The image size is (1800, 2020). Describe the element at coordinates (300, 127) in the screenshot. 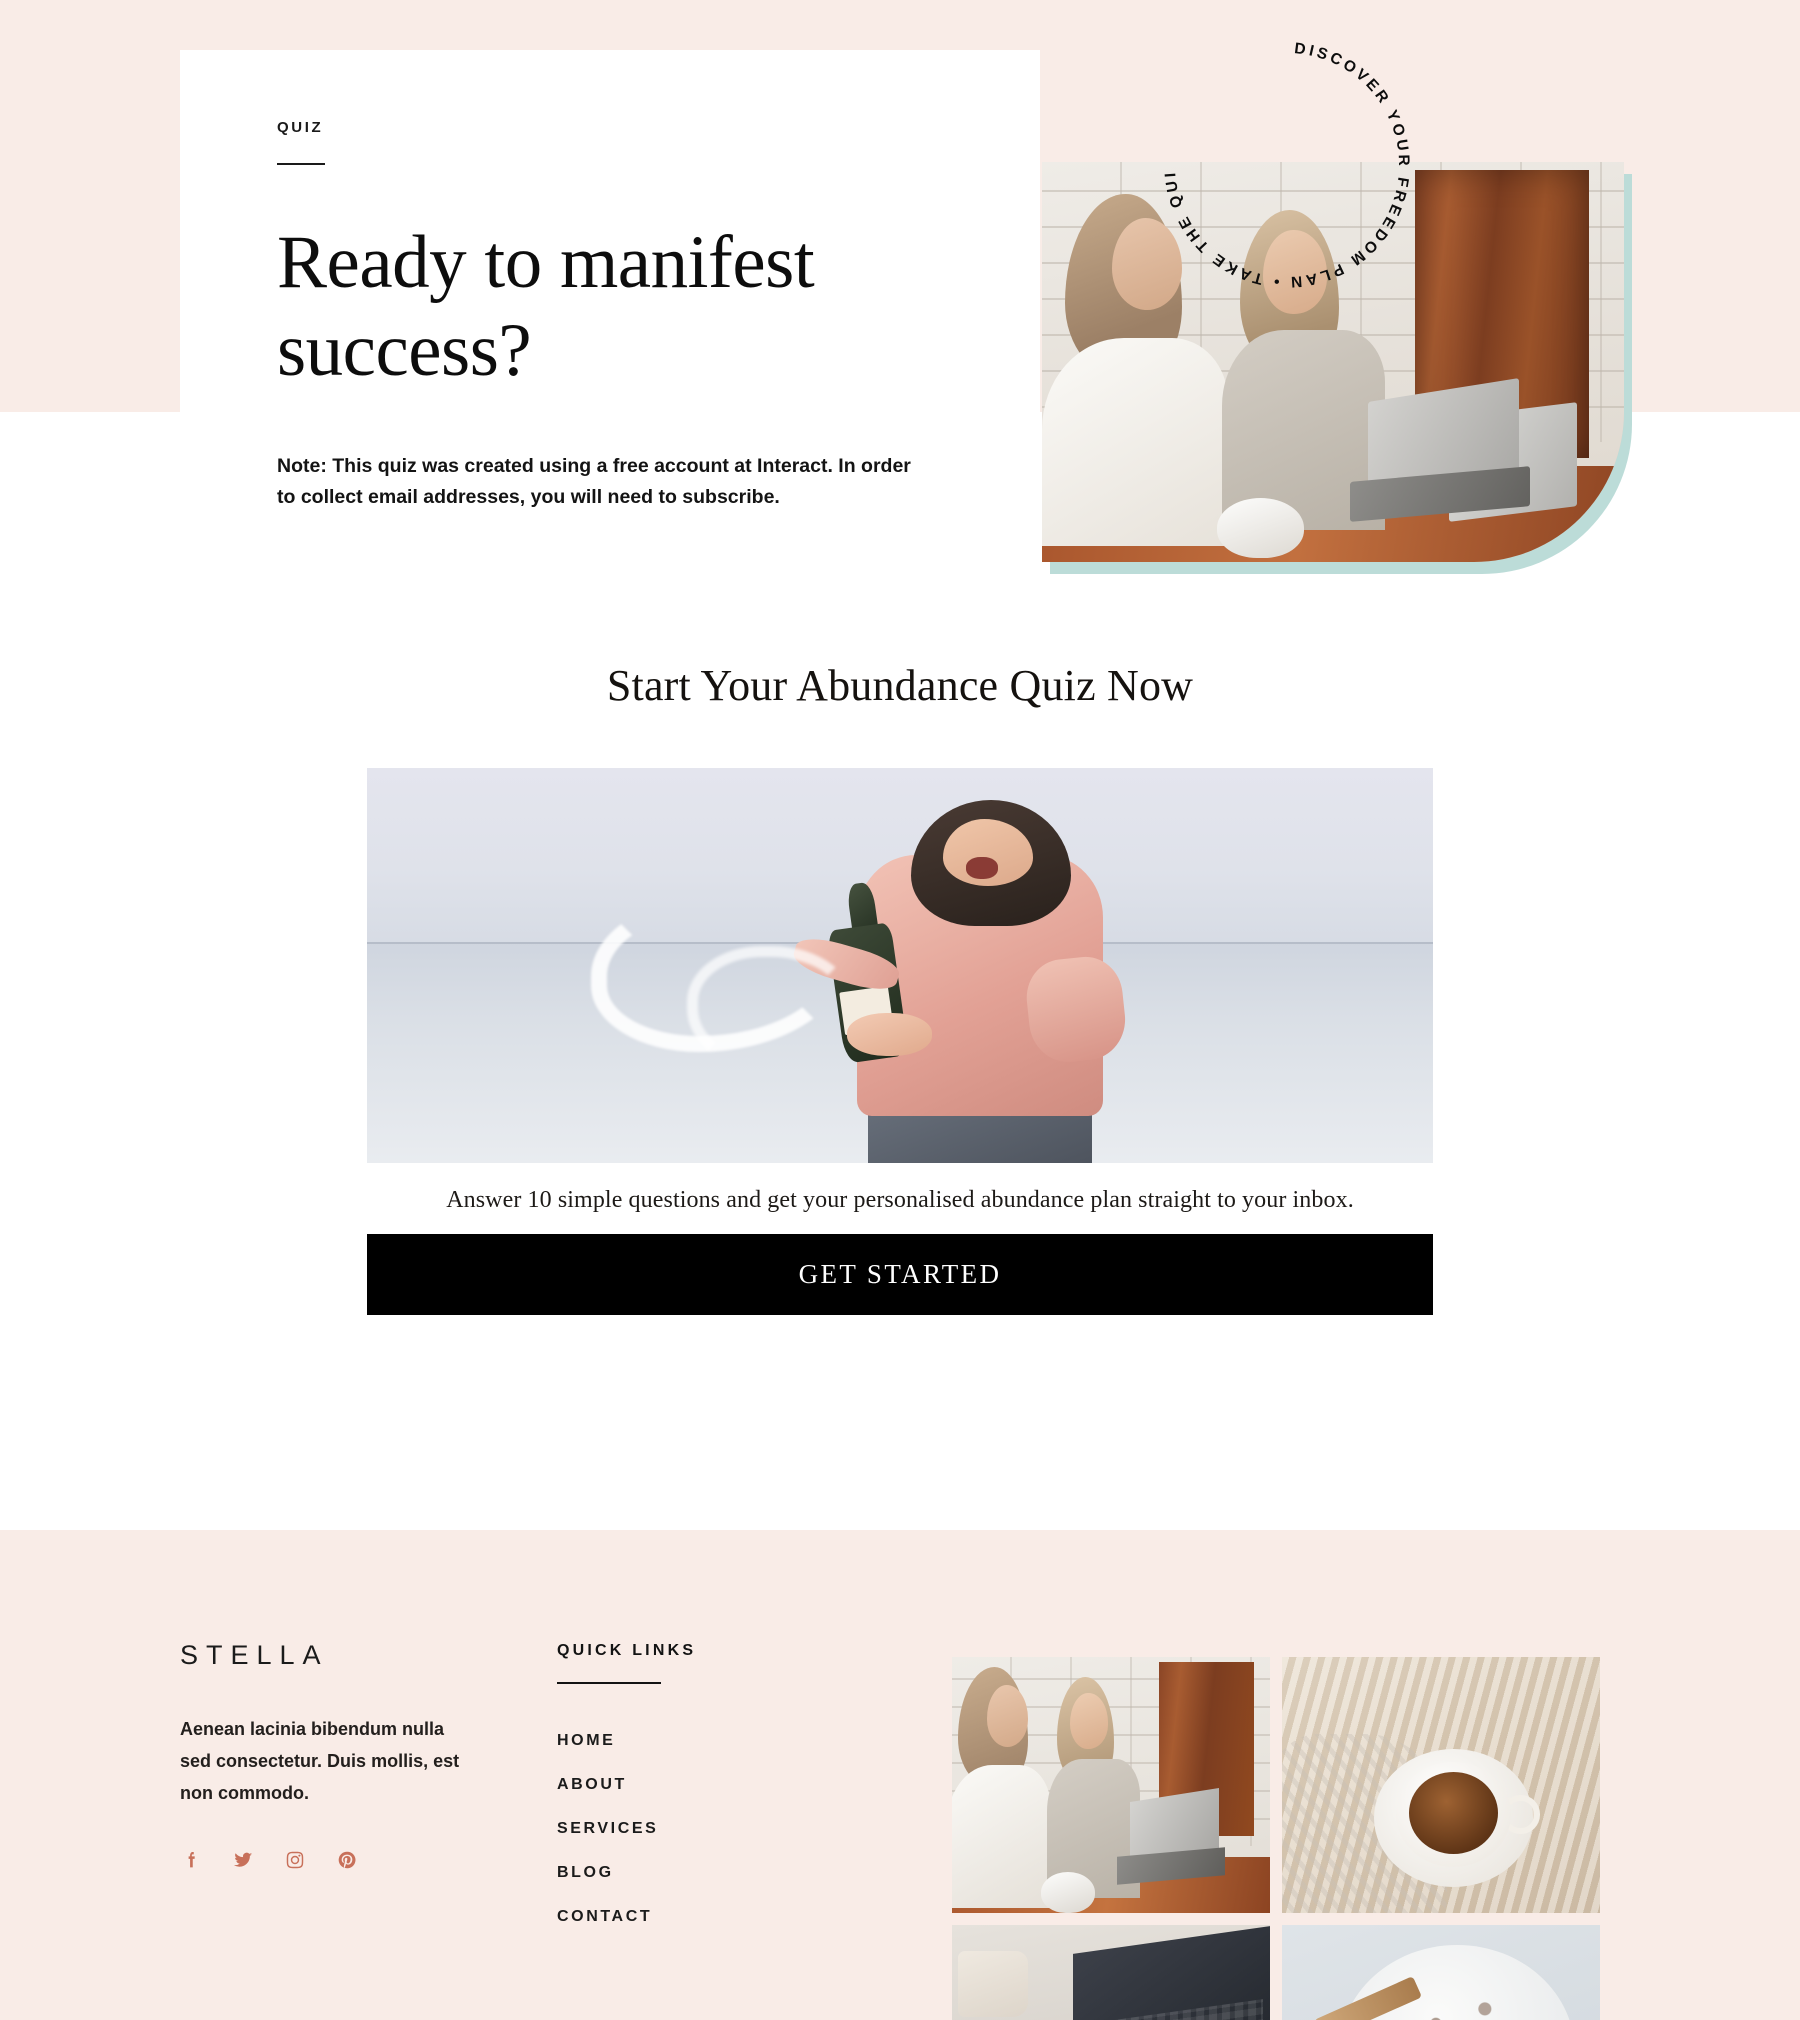

I see `hero-eyebrow-label: QUIZ` at that location.